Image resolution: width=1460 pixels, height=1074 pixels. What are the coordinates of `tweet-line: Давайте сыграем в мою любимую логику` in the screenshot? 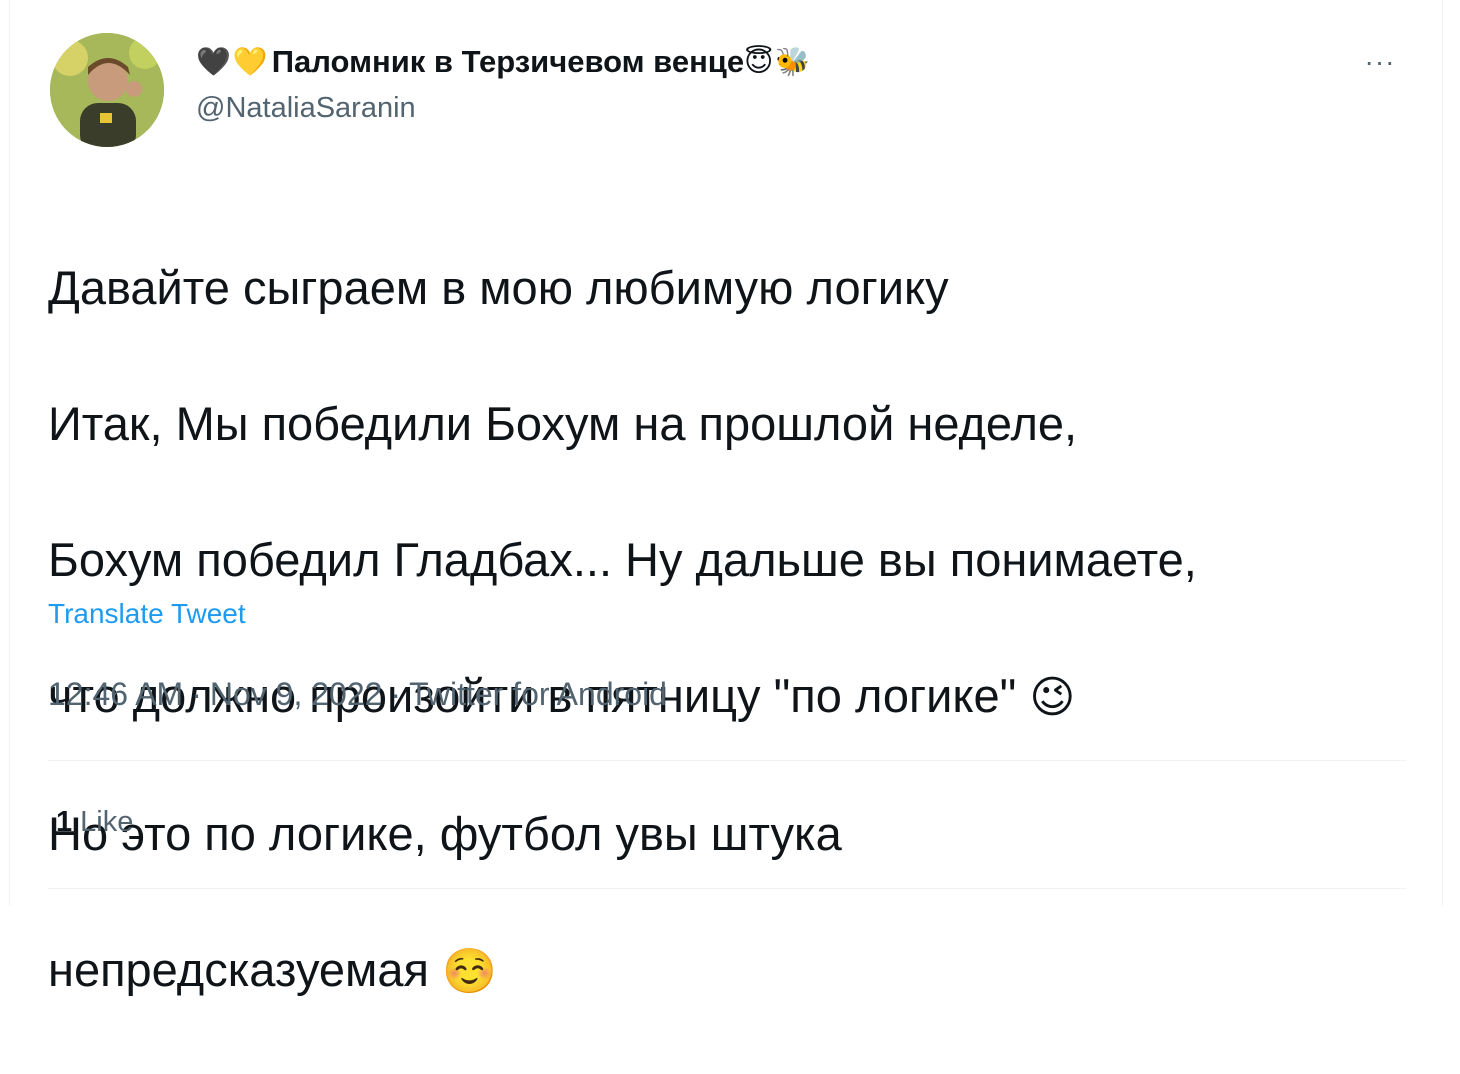 It's located at (498, 287).